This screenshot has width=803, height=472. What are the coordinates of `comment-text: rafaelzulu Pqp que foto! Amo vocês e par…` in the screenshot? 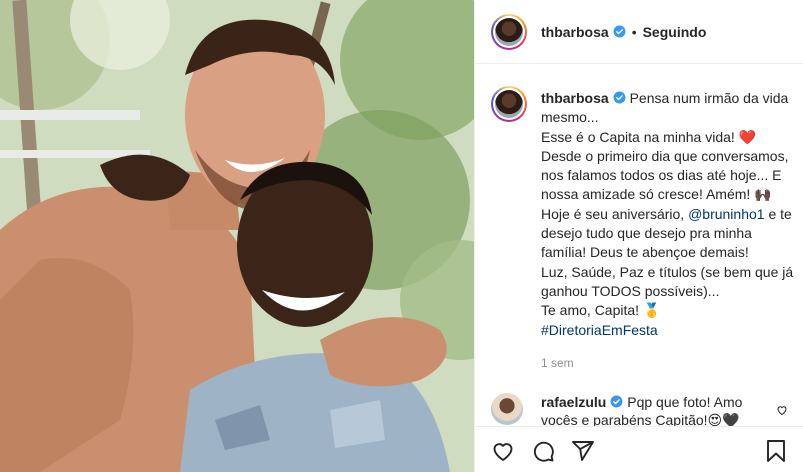 It's located at (653, 411).